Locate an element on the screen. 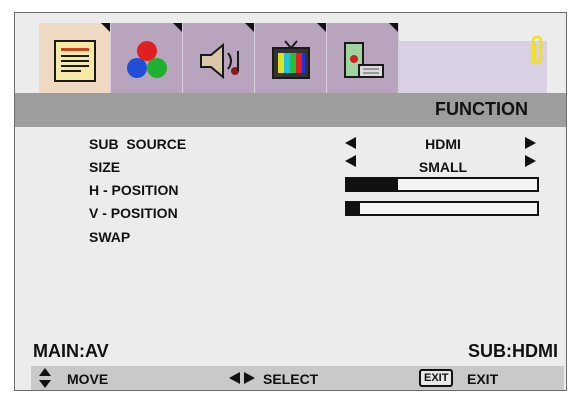  h-position-slider-fill is located at coordinates (373, 184).